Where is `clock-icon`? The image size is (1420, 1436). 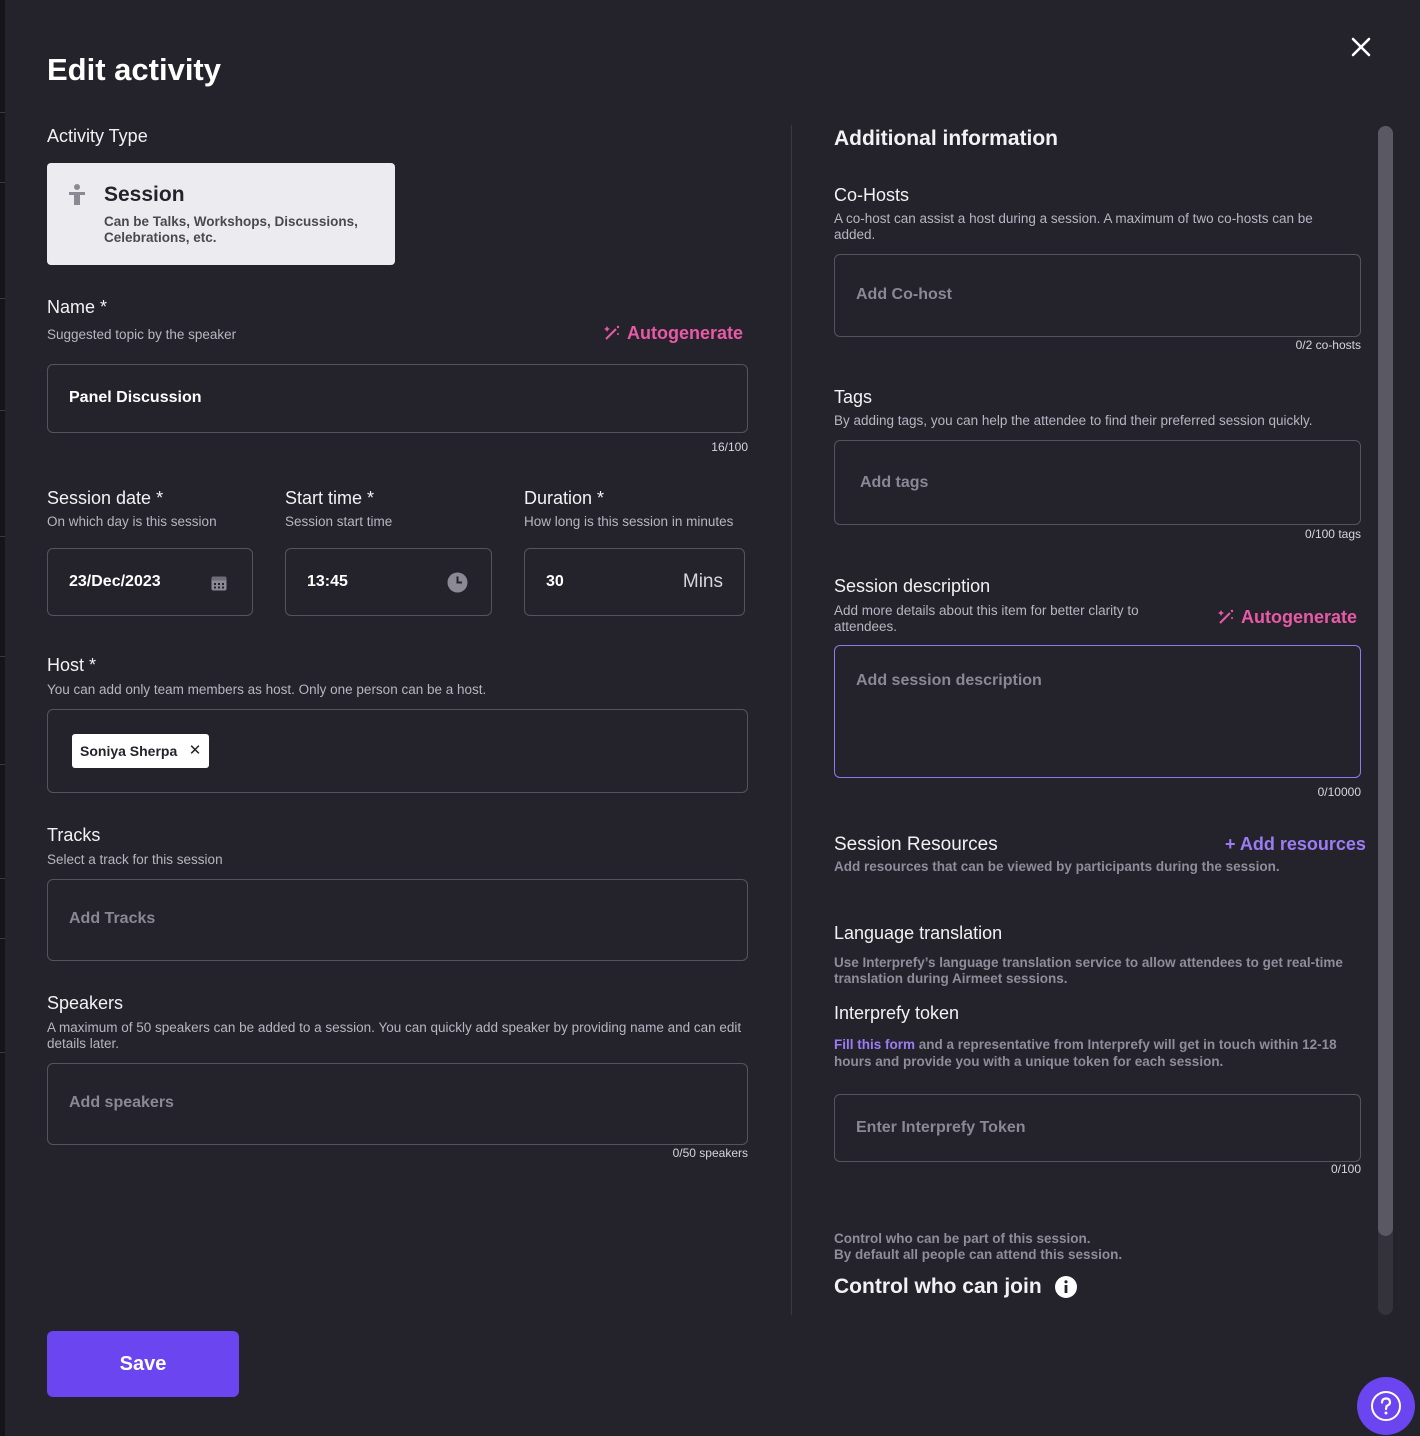 clock-icon is located at coordinates (457, 582).